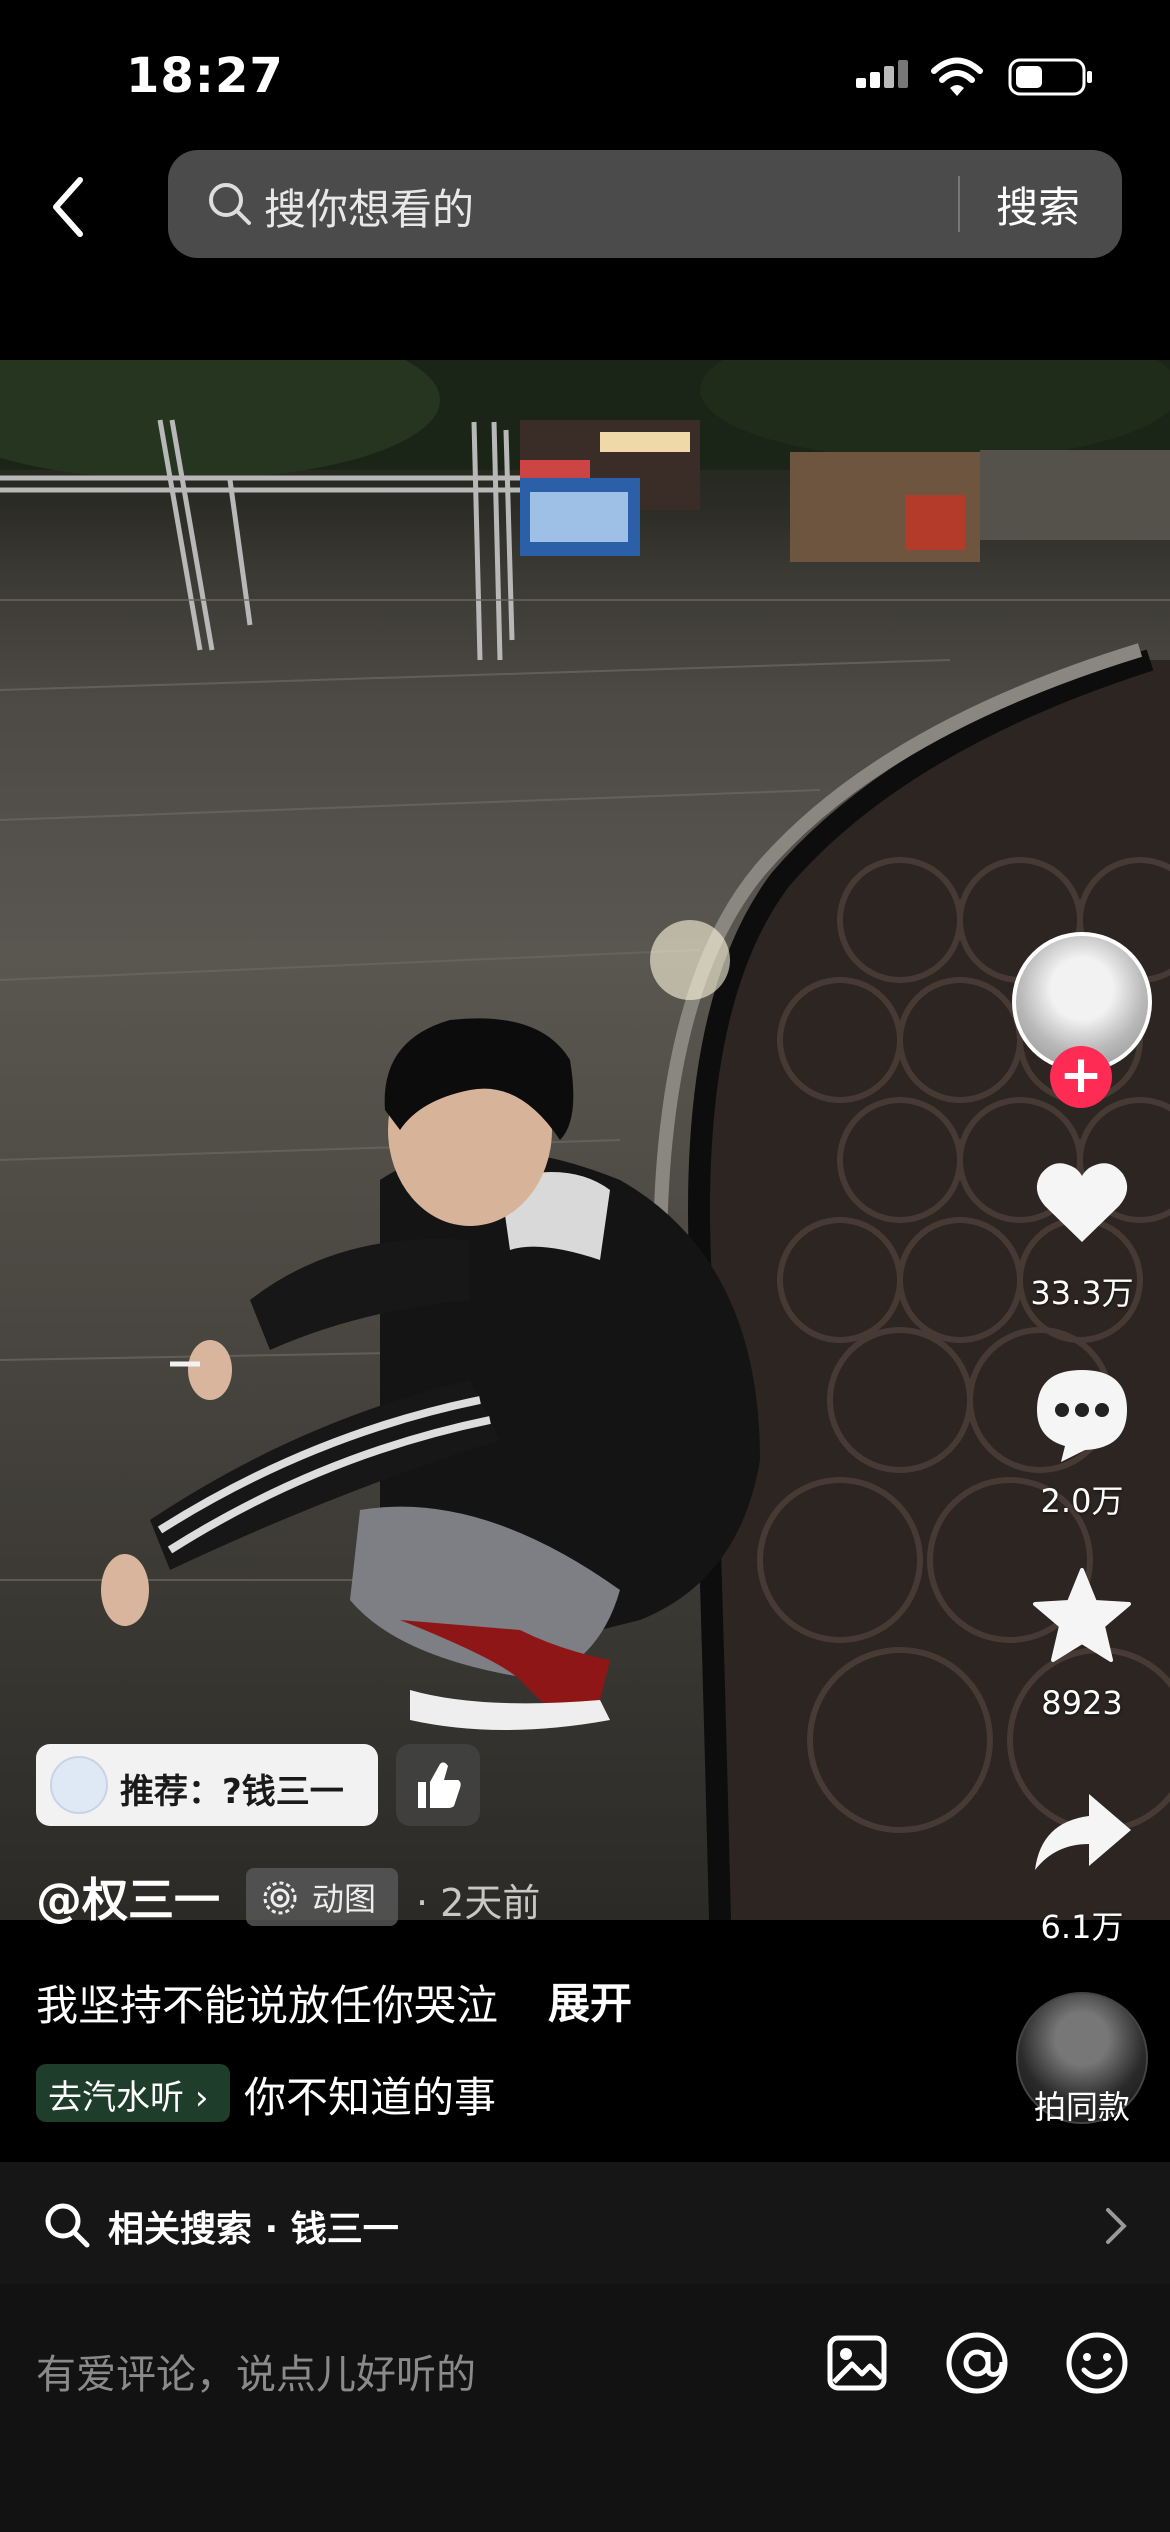  I want to click on heart-icon, so click(1082, 1203).